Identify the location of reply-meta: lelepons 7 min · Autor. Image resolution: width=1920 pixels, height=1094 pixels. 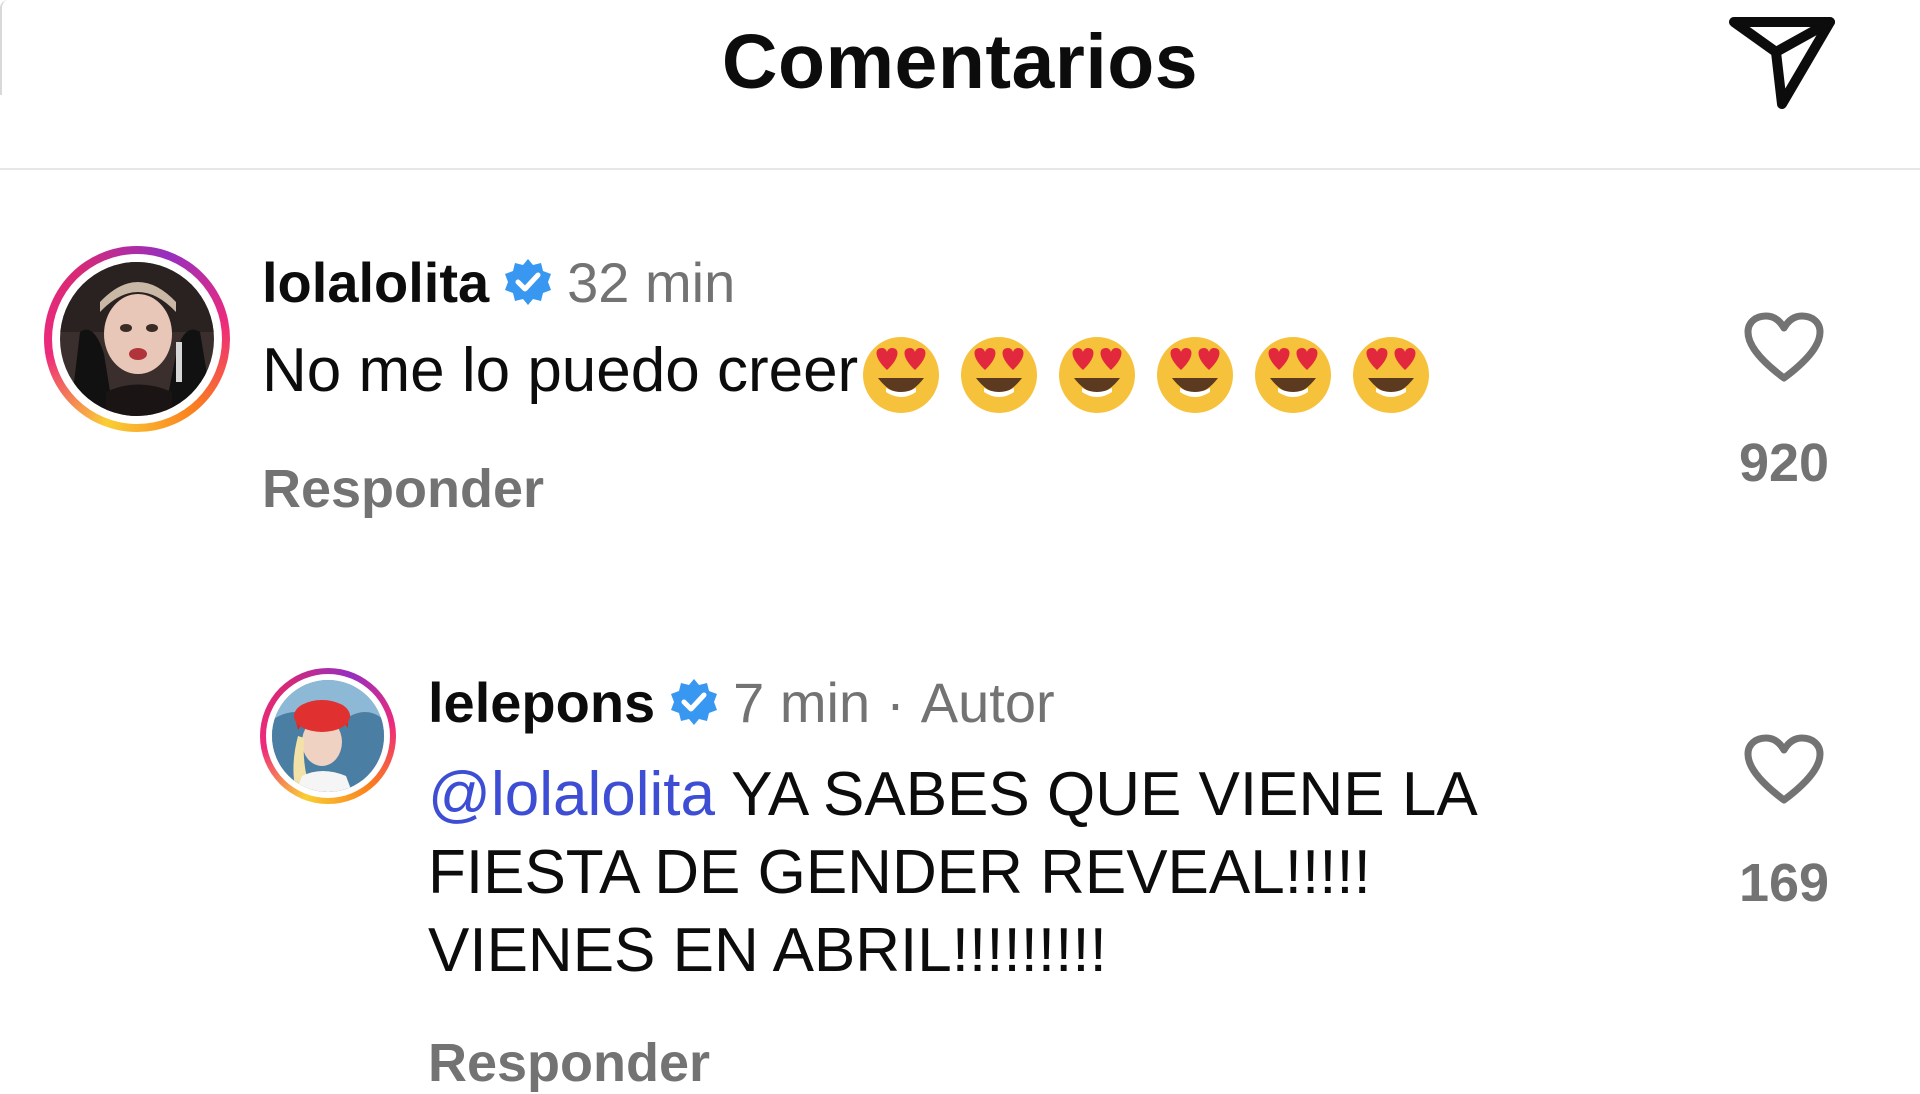
(741, 702).